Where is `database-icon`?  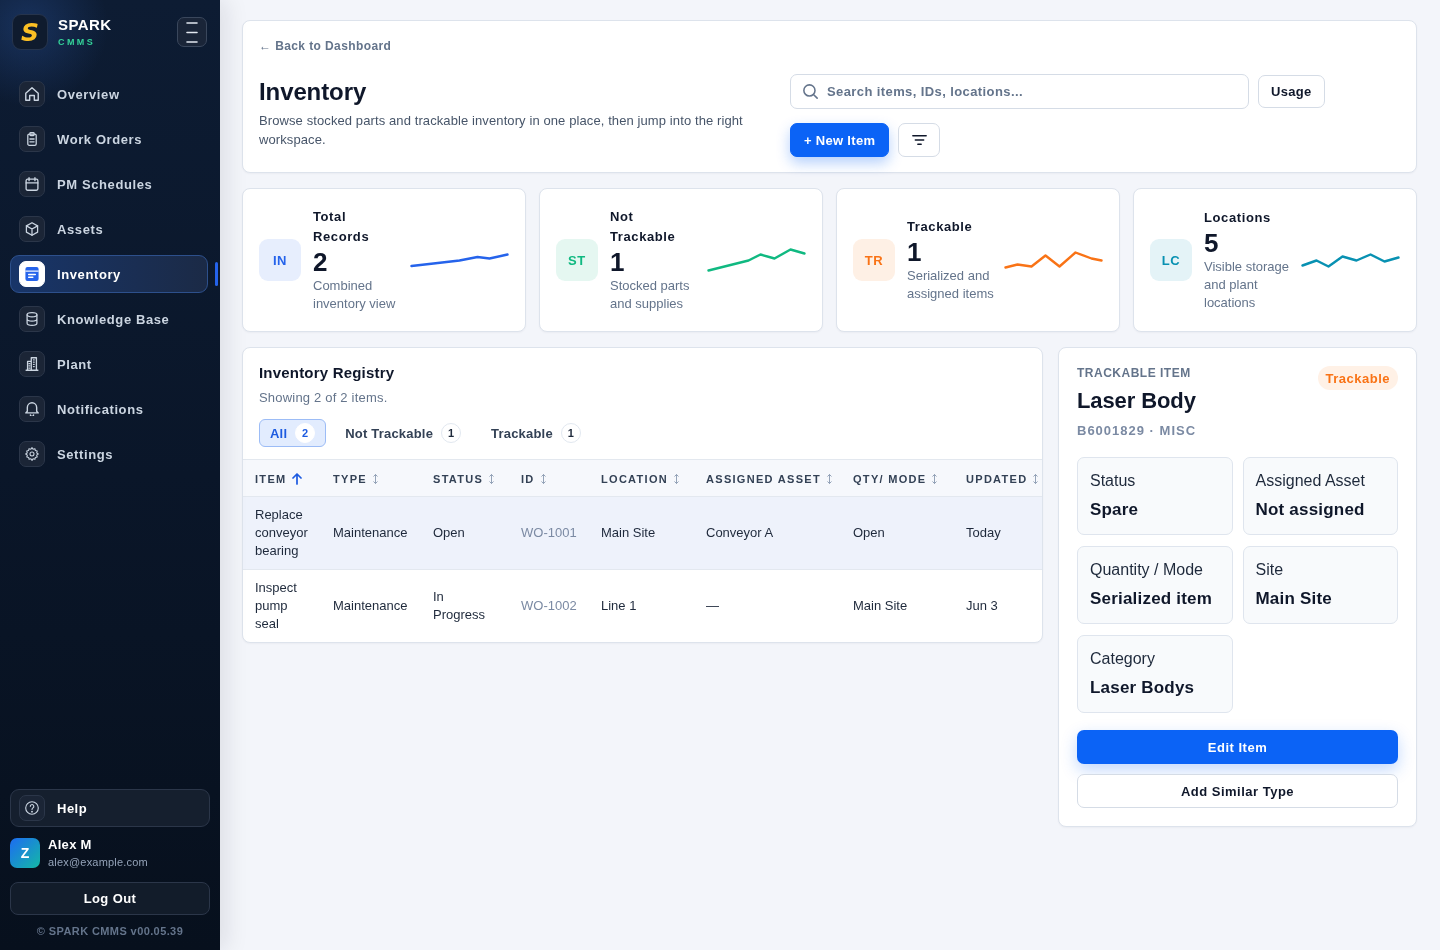 database-icon is located at coordinates (32, 319).